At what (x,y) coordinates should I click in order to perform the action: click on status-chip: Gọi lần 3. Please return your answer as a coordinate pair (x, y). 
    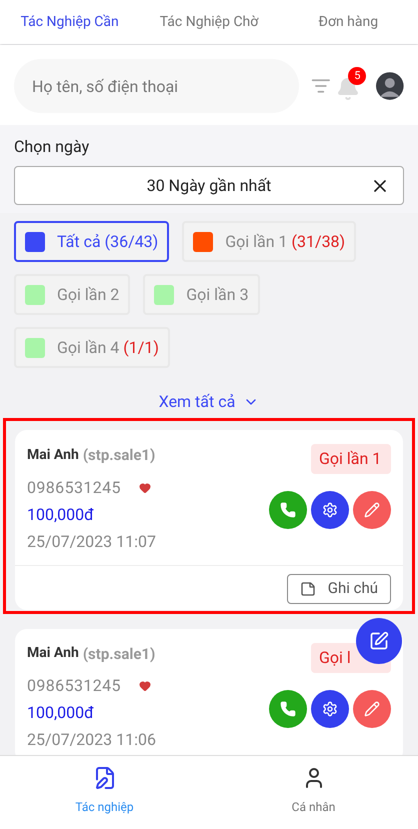
    Looking at the image, I should click on (201, 294).